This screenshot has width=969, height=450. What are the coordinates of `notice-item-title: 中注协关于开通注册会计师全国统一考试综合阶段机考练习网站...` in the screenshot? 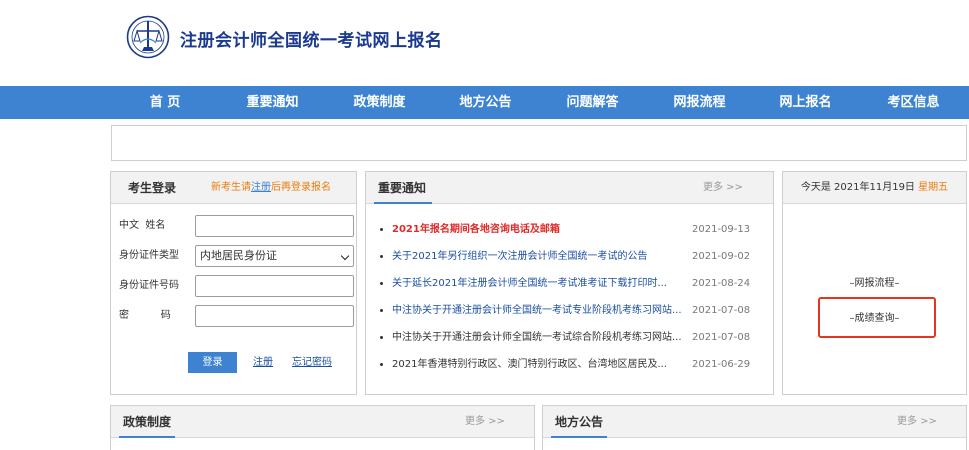 It's located at (537, 337).